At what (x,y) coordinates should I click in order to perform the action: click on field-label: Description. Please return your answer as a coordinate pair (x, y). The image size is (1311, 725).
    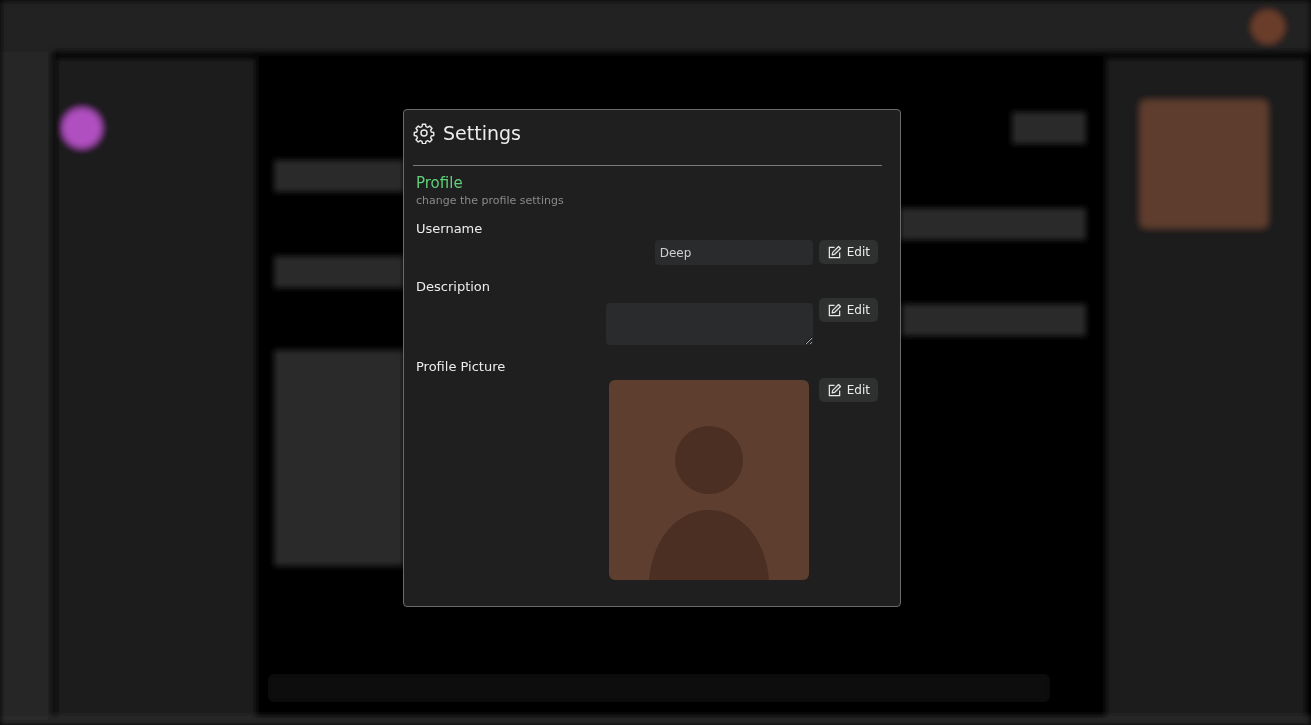
    Looking at the image, I should click on (454, 286).